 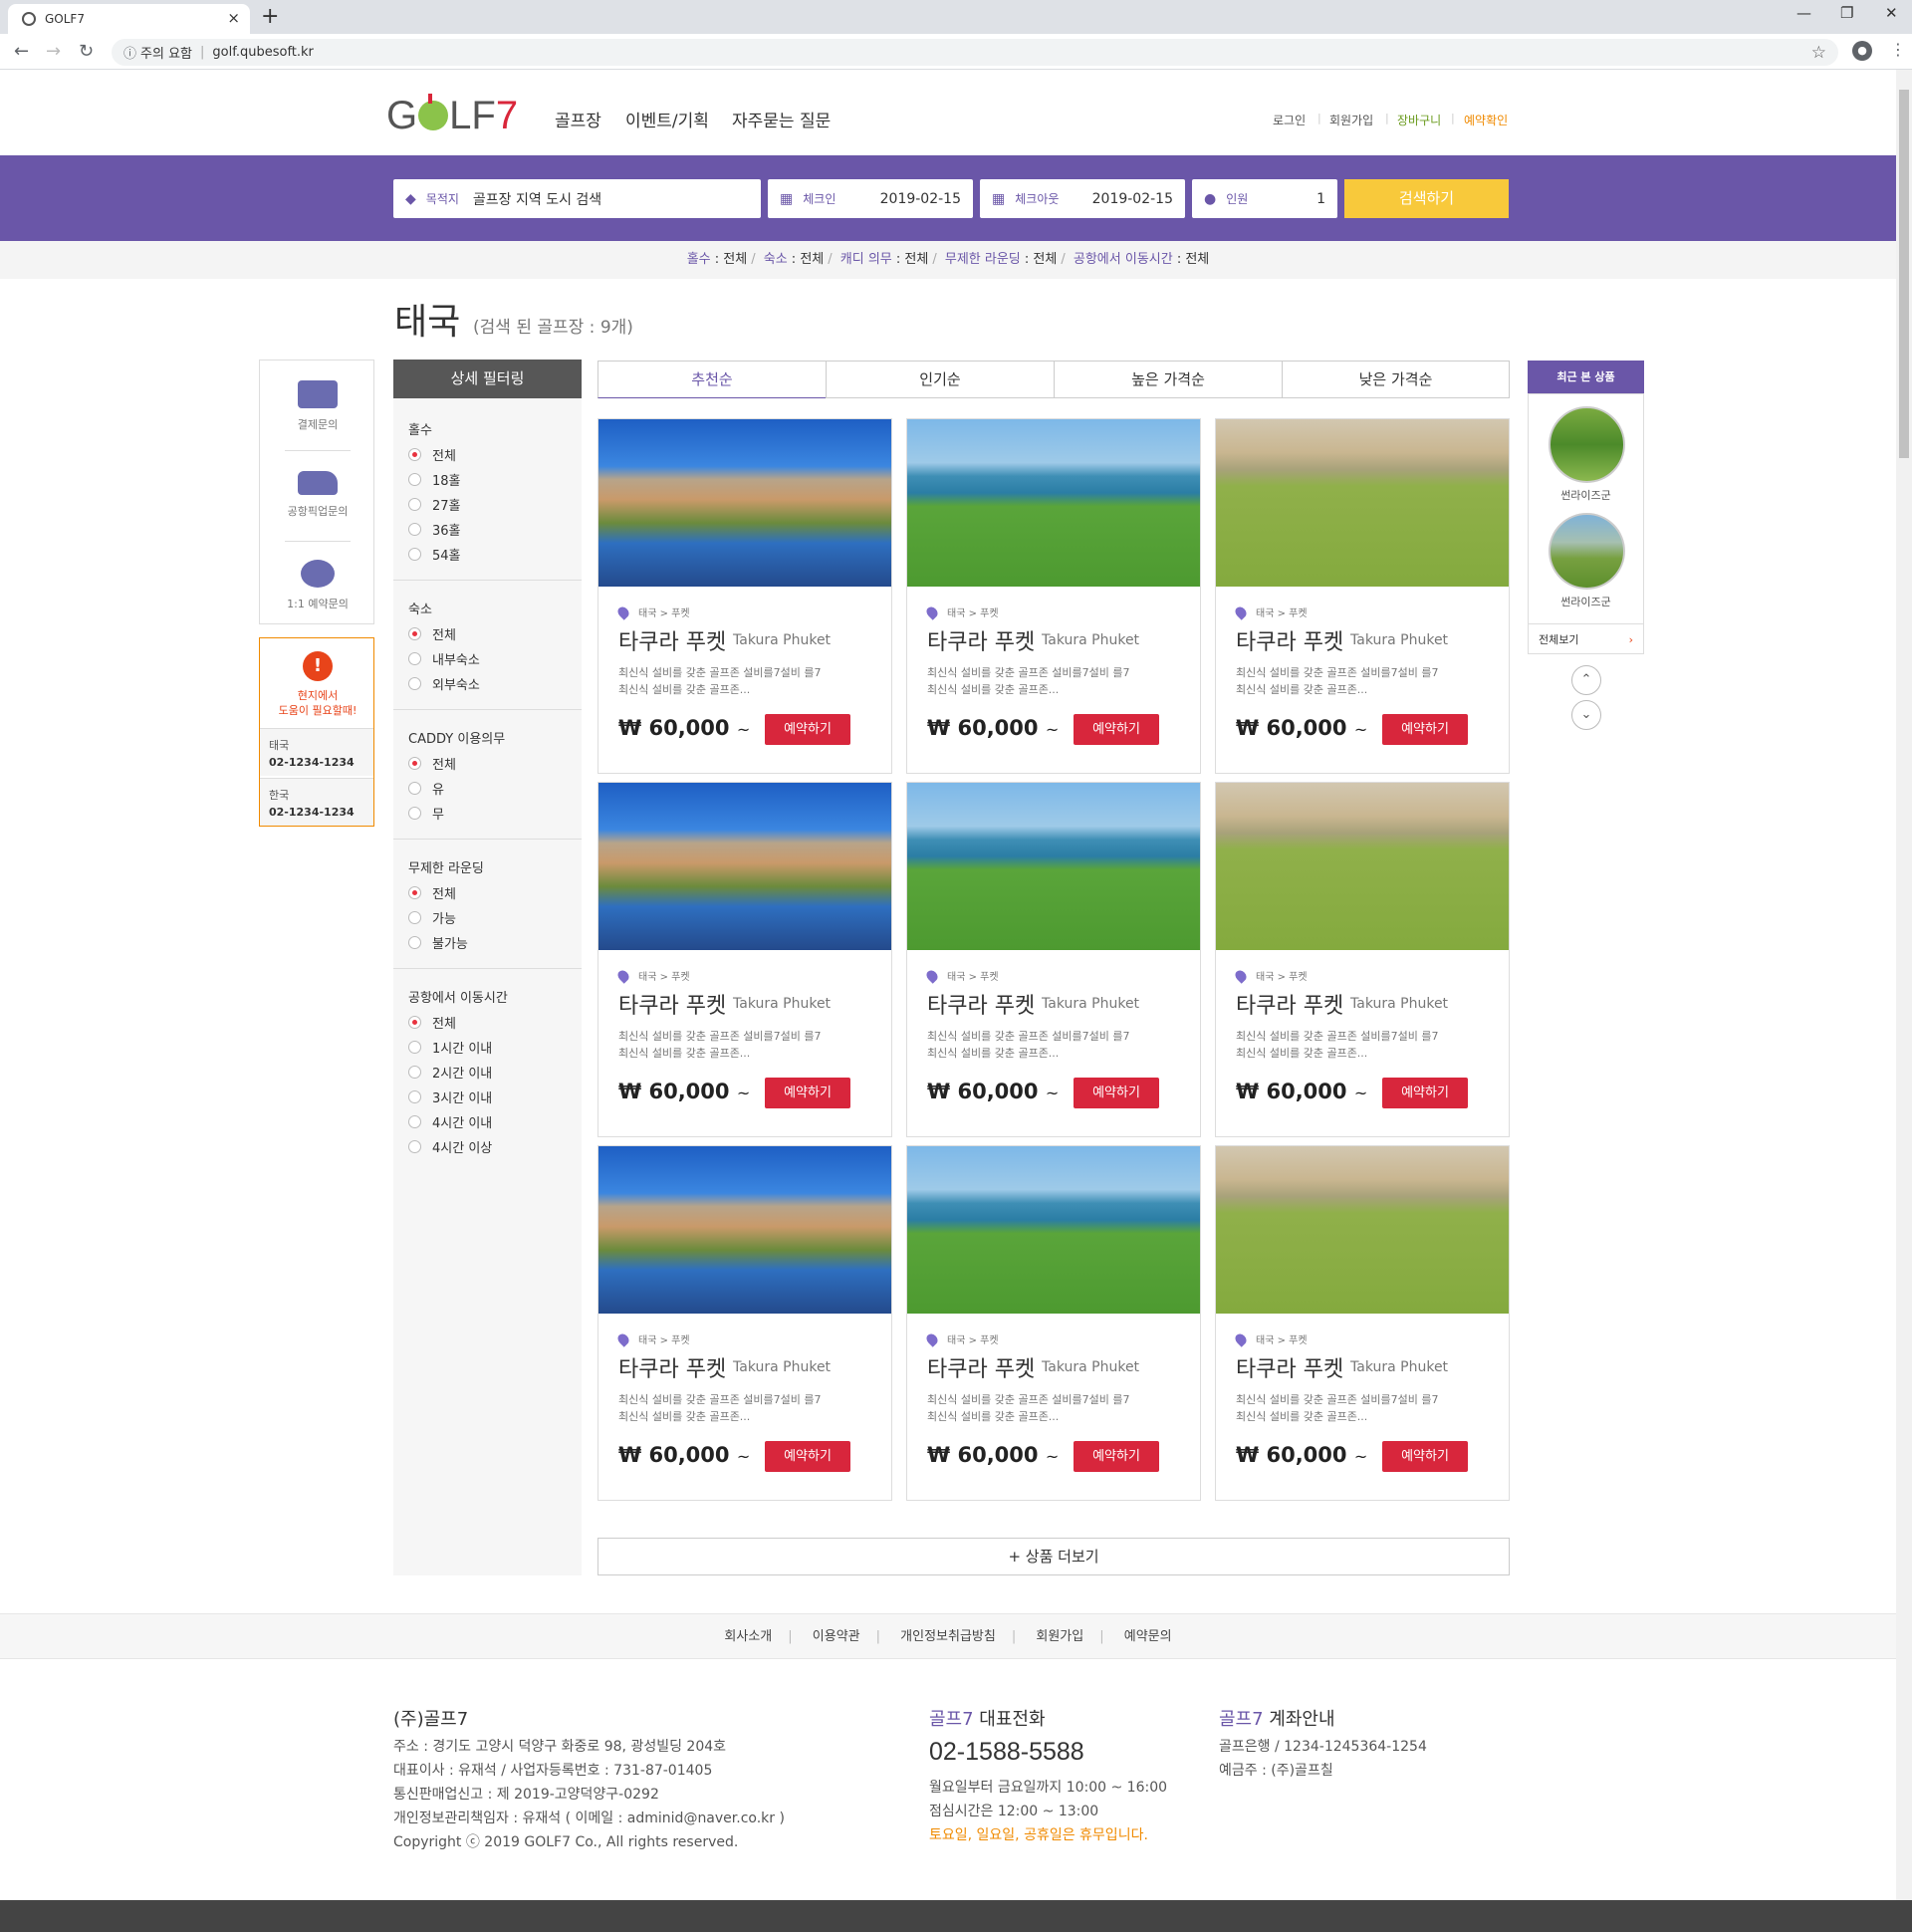 I want to click on recent-item-name: 썬라이즈군, so click(x=1586, y=602).